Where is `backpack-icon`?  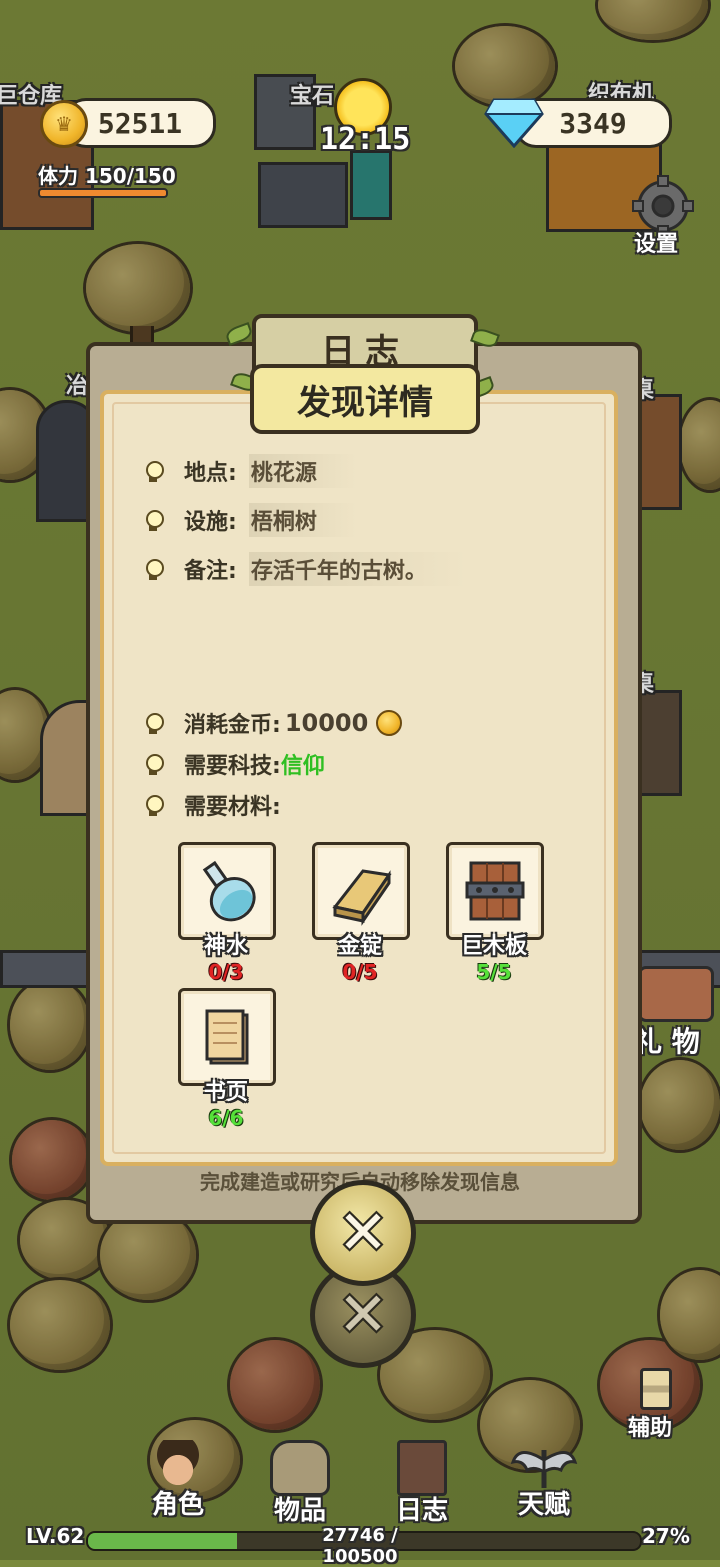
backpack-icon is located at coordinates (300, 1468).